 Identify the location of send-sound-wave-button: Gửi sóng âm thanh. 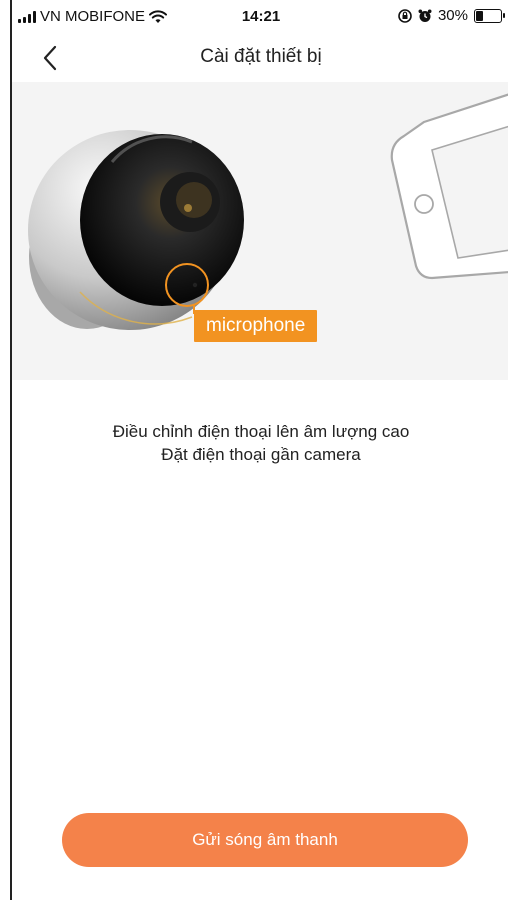
(265, 840).